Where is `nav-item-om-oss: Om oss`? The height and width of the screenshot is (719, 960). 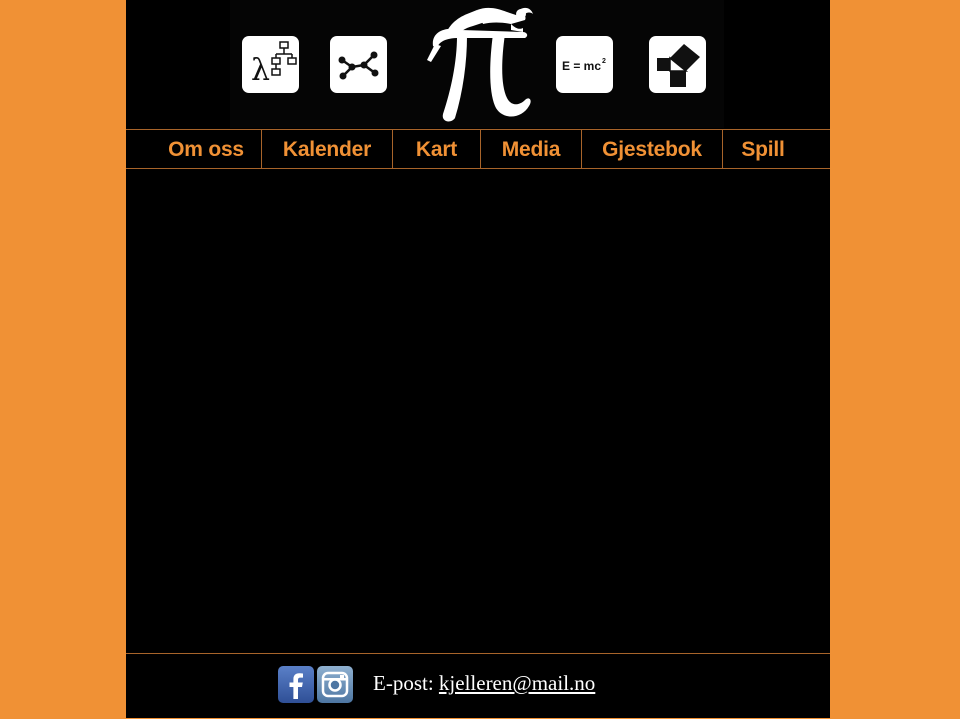
nav-item-om-oss: Om oss is located at coordinates (206, 149).